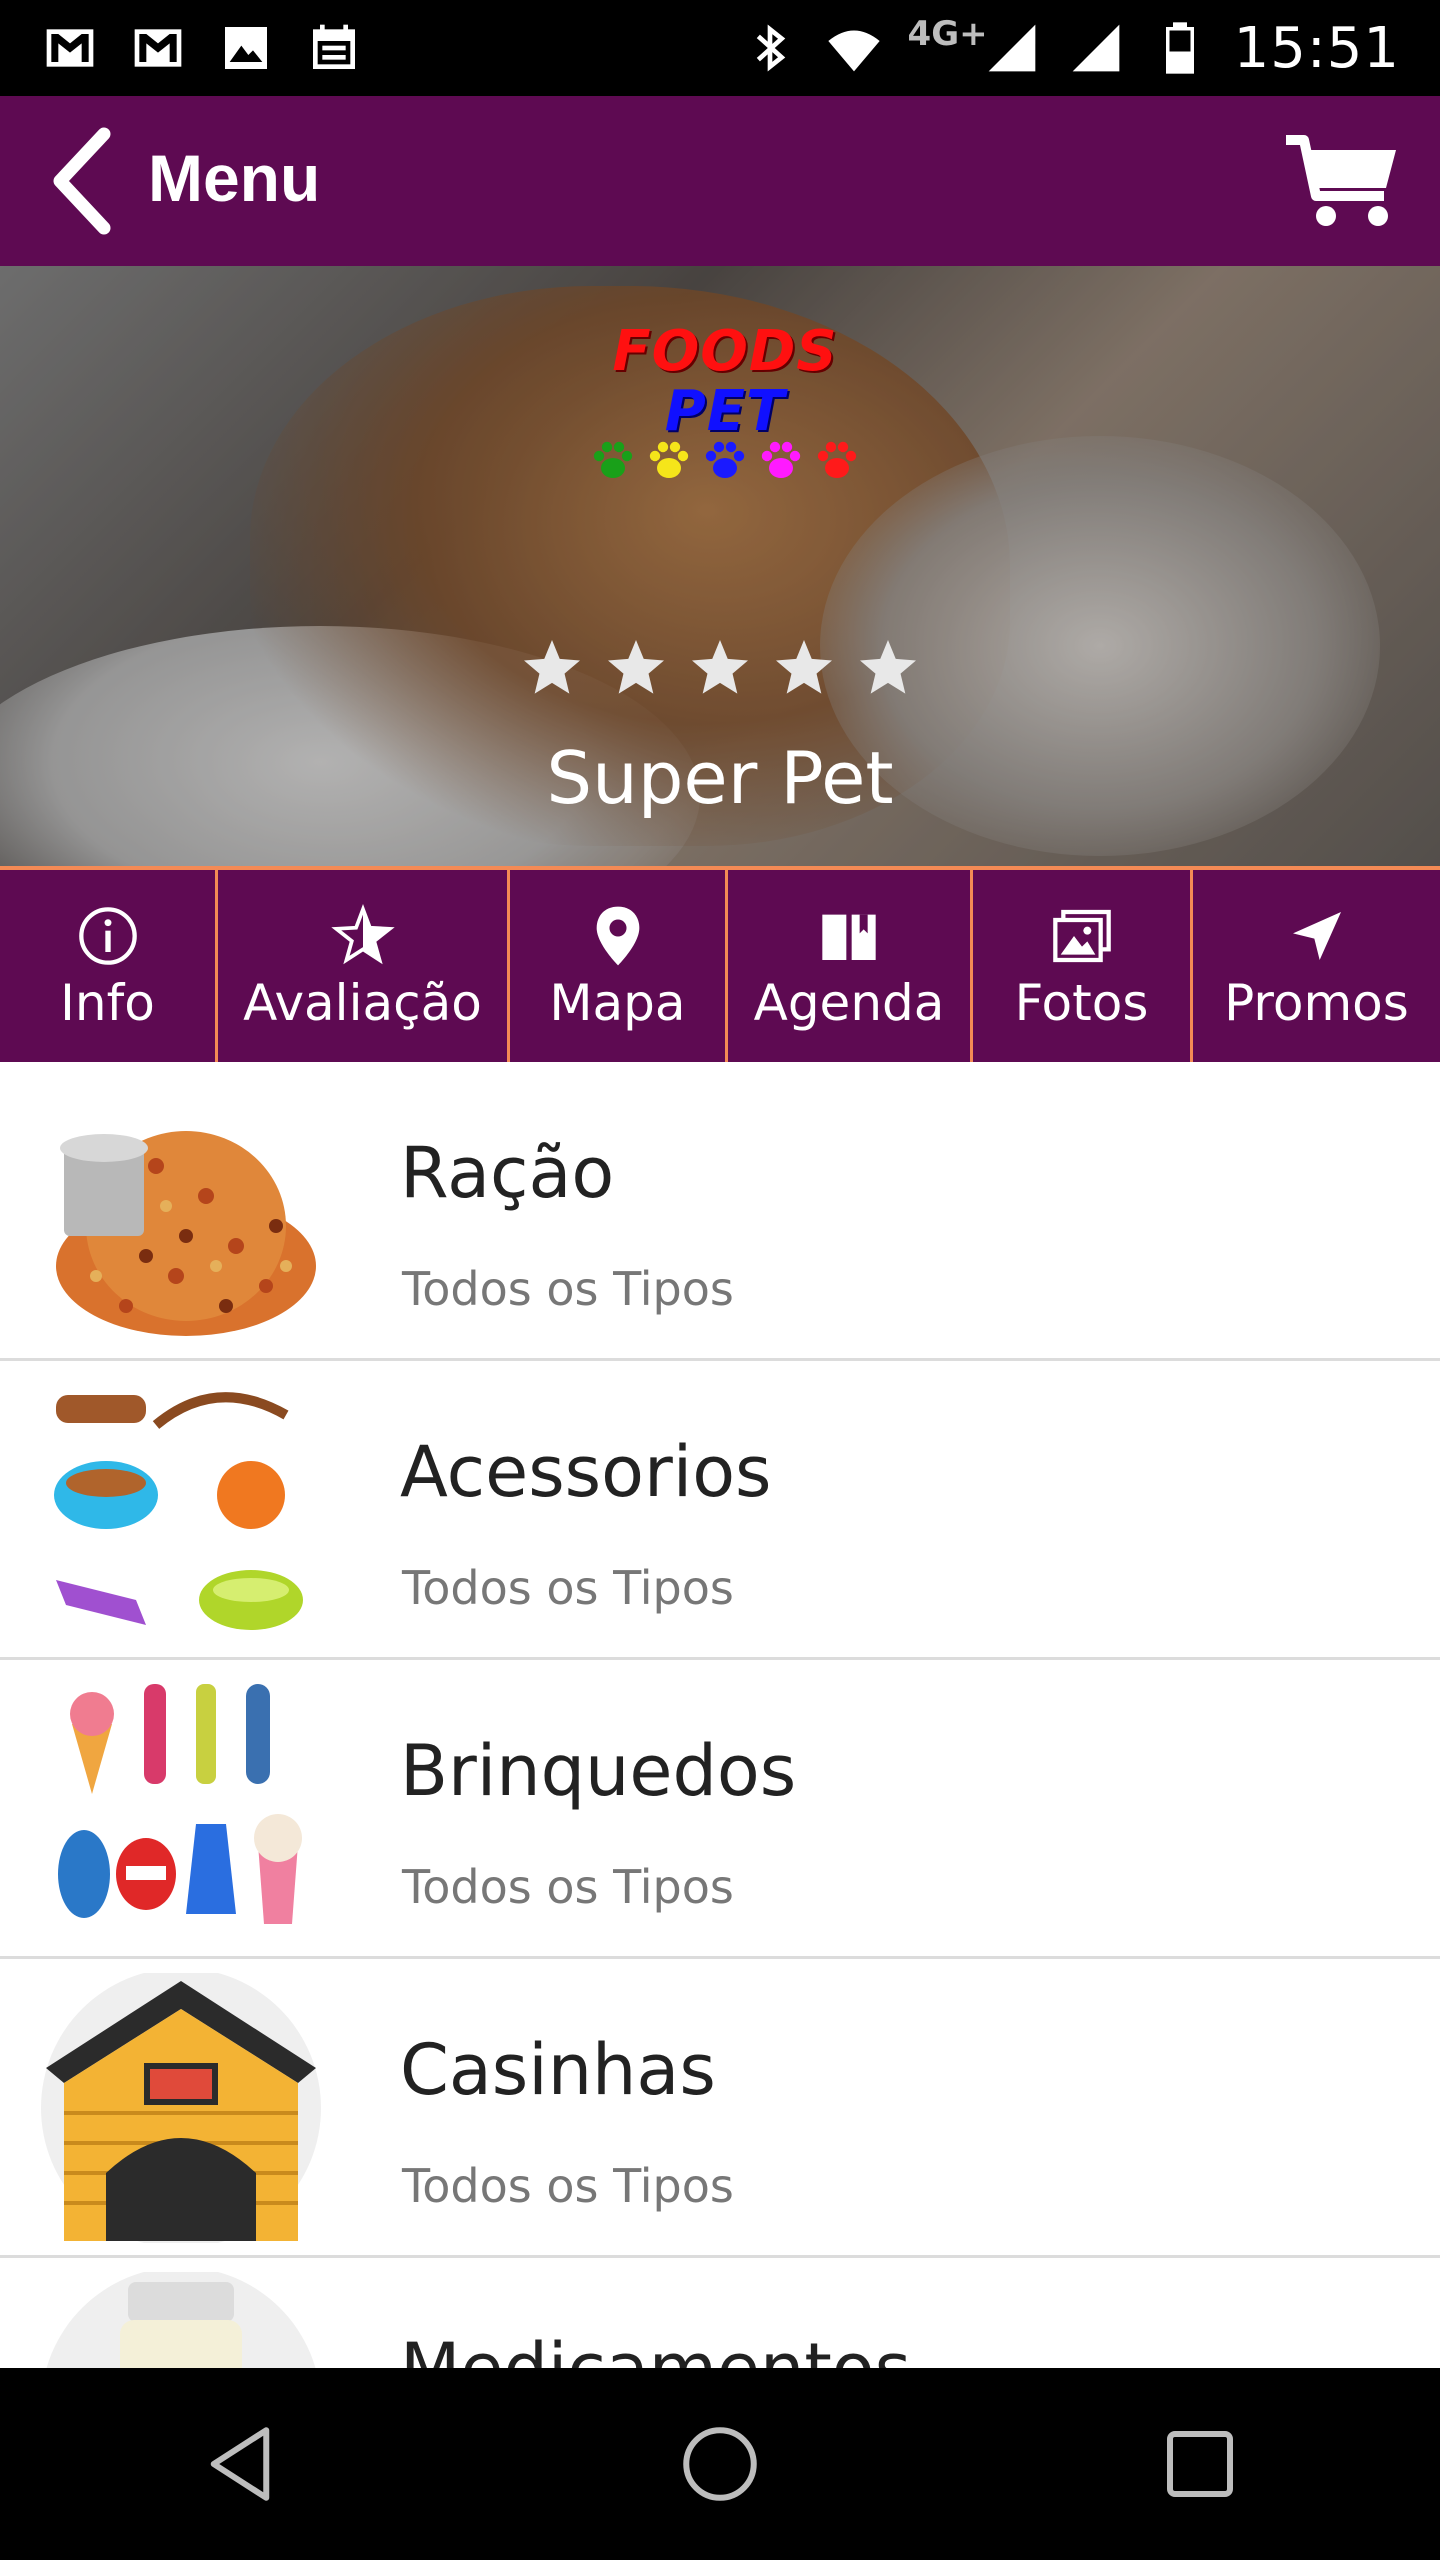 The image size is (1440, 2560). What do you see at coordinates (334, 48) in the screenshot?
I see `calendar-icon` at bounding box center [334, 48].